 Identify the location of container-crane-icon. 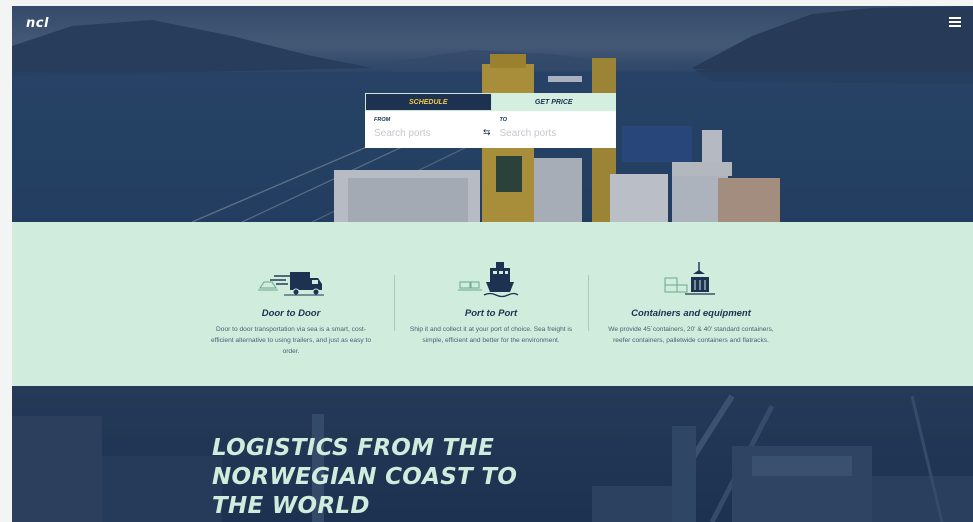
(691, 277).